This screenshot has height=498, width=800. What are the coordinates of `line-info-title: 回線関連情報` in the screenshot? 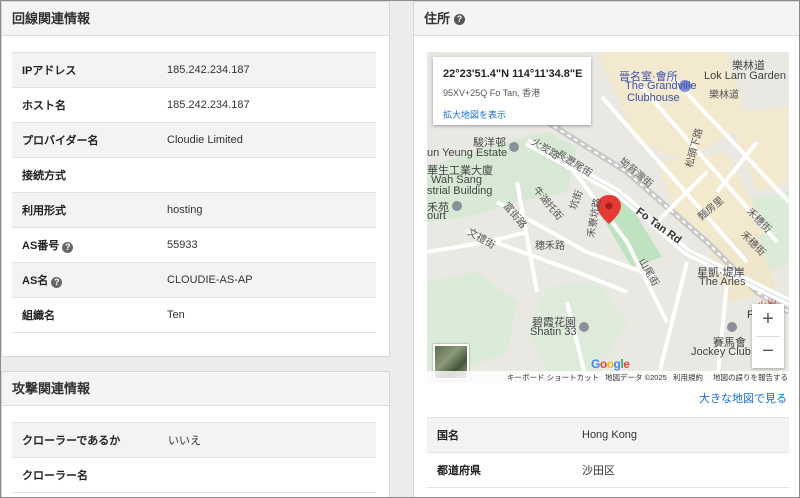 It's located at (195, 19).